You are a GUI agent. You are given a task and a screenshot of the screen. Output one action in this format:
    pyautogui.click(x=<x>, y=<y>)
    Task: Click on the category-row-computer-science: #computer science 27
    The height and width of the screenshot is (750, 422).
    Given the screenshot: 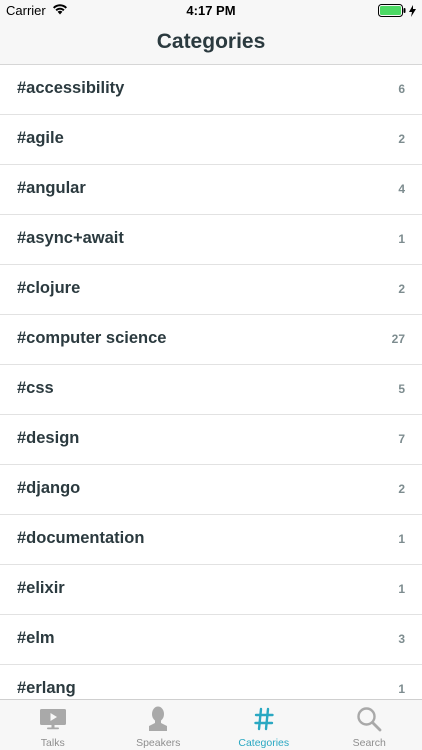 What is the action you would take?
    pyautogui.click(x=211, y=340)
    